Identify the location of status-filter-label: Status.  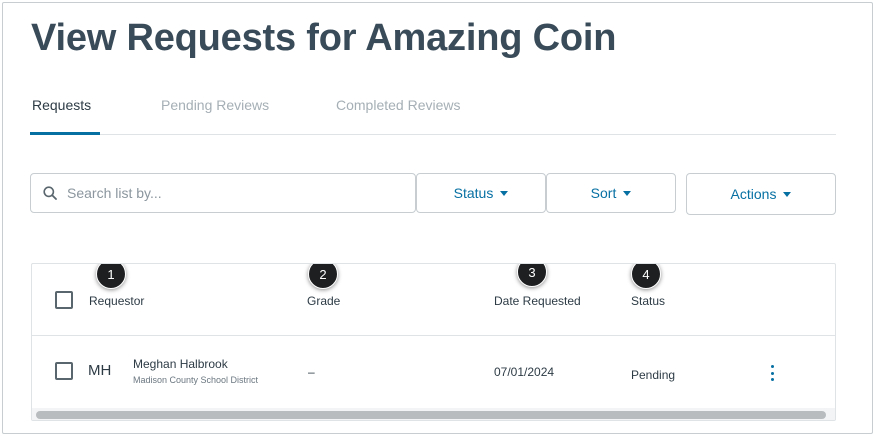
(473, 193).